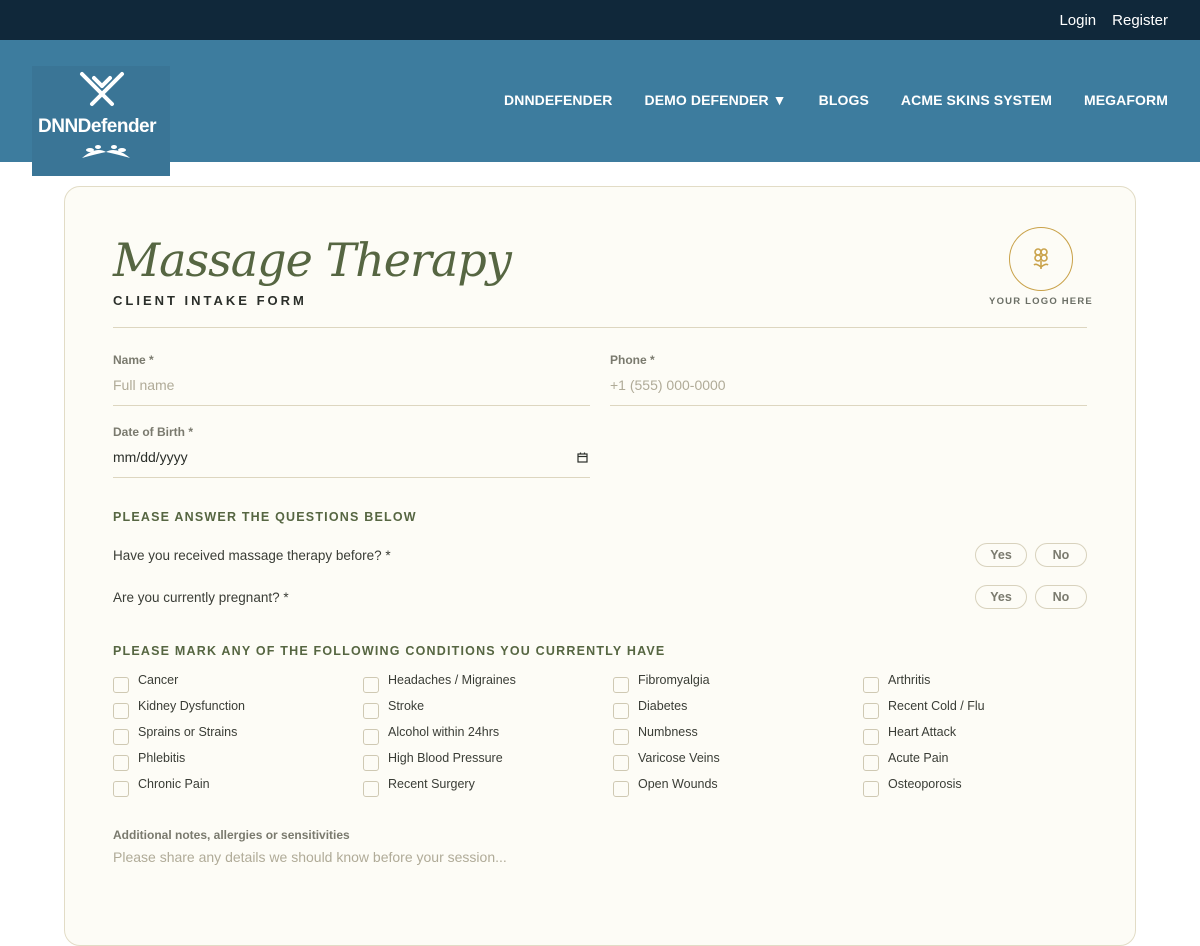 This screenshot has width=1200, height=946. I want to click on nav-item-megaform: MEGAFORM, so click(1126, 100).